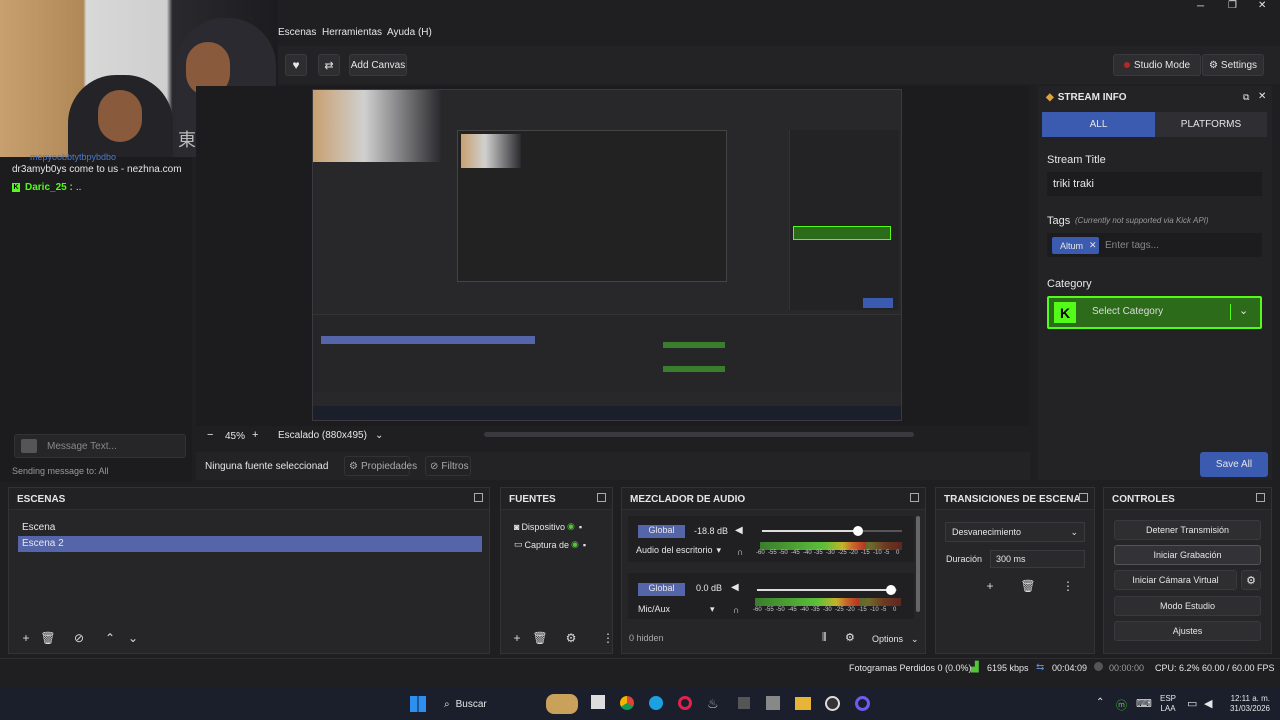  I want to click on tag-chip: Altum ✕, so click(1075, 245).